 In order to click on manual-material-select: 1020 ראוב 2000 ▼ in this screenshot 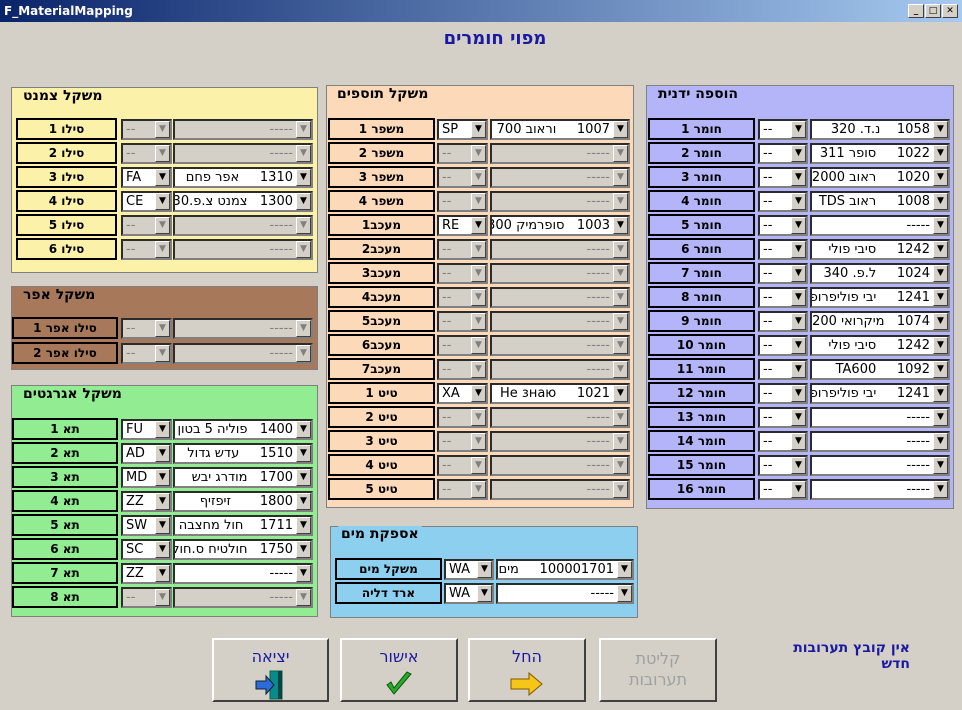, I will do `click(880, 177)`.